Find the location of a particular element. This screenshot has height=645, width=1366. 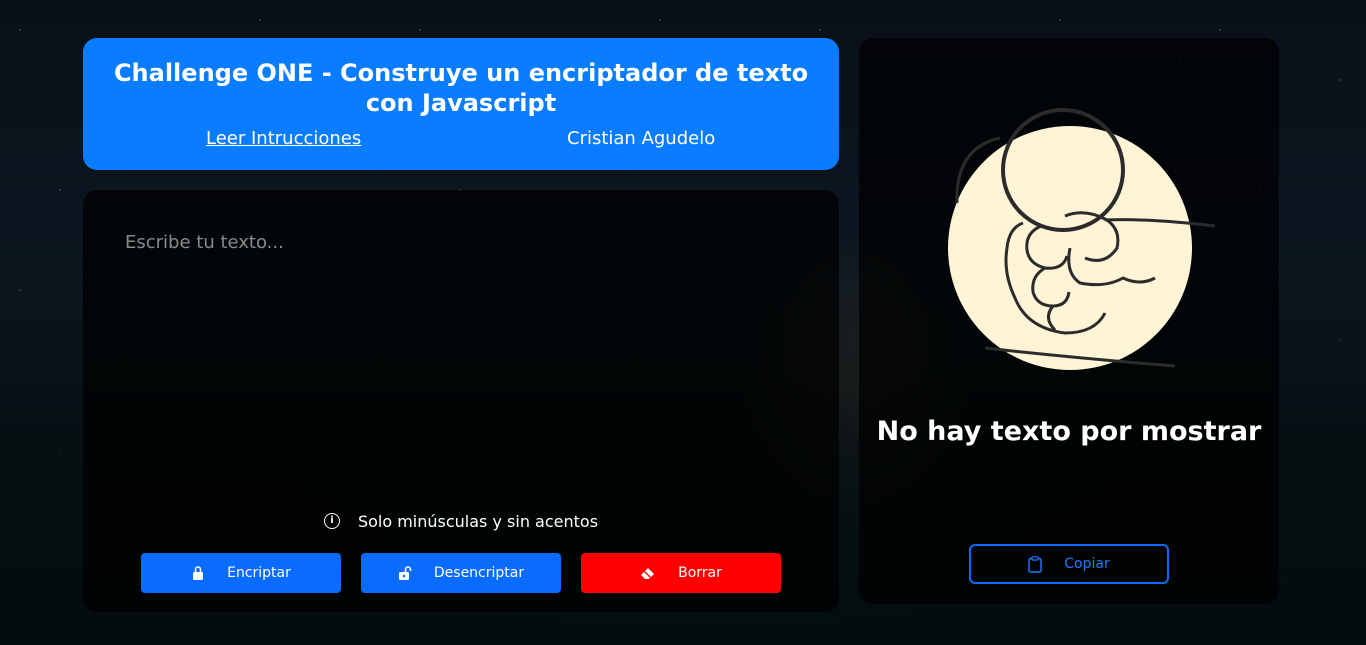

encrypt-label: Encriptar is located at coordinates (259, 573).